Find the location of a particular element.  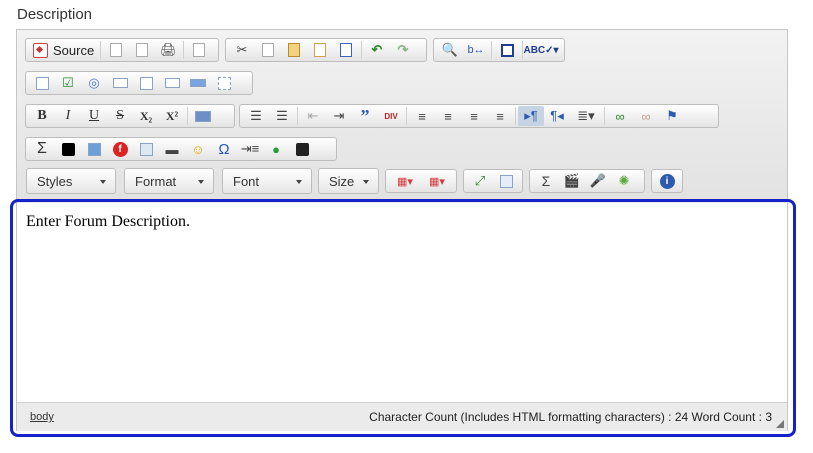

superscript-button: X² is located at coordinates (172, 116).